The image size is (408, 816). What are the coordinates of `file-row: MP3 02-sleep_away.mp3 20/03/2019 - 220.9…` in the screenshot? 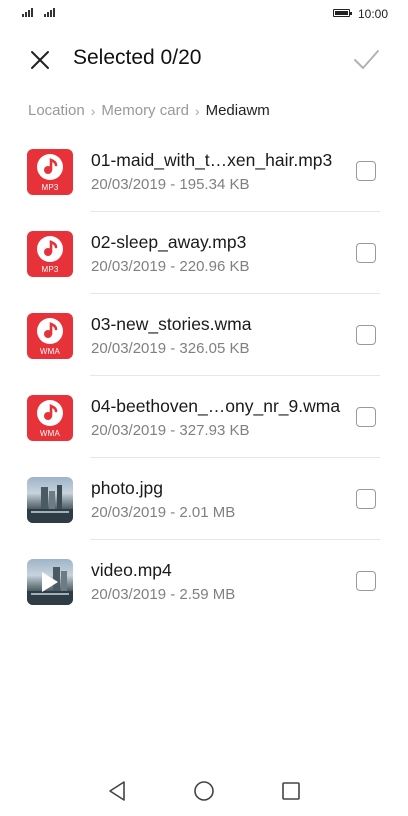 It's located at (204, 253).